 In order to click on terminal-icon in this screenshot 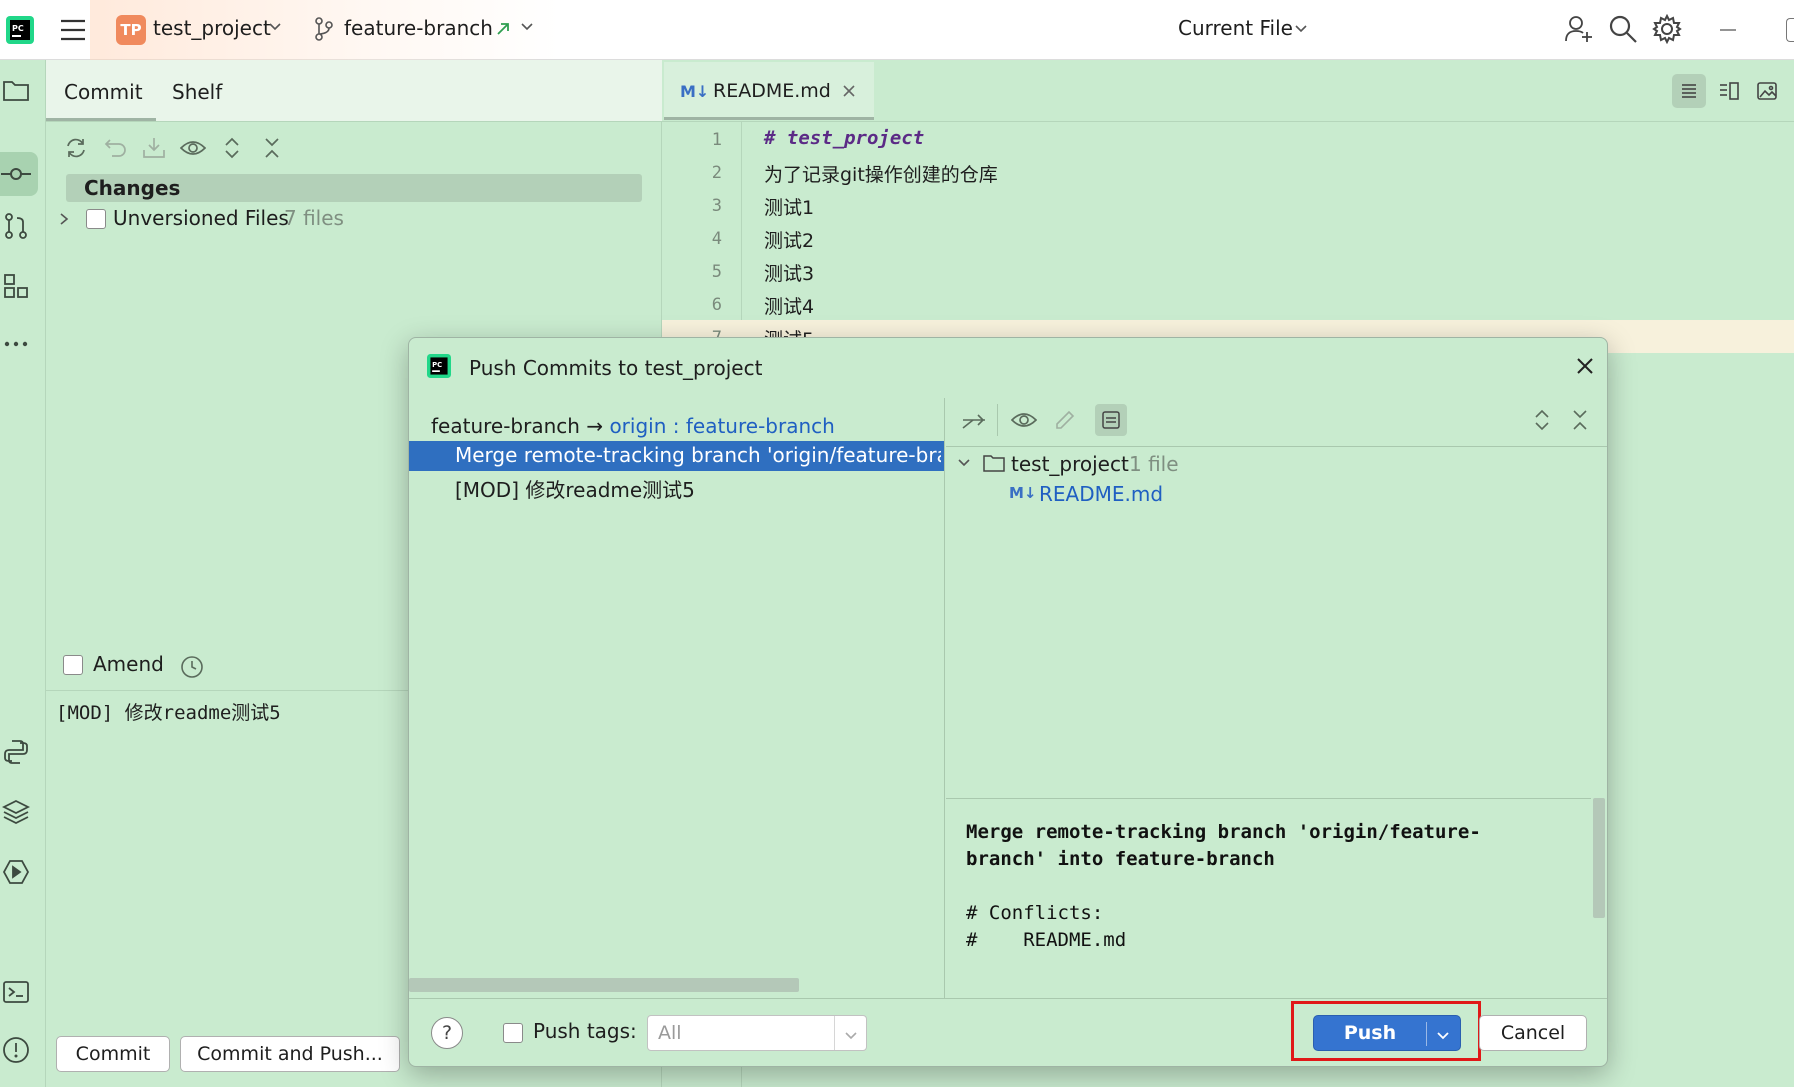, I will do `click(16, 992)`.